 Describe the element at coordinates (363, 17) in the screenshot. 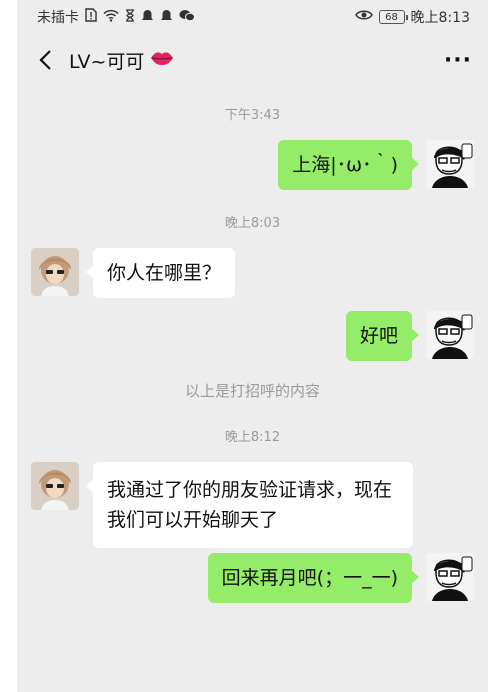

I see `eye-icon` at that location.